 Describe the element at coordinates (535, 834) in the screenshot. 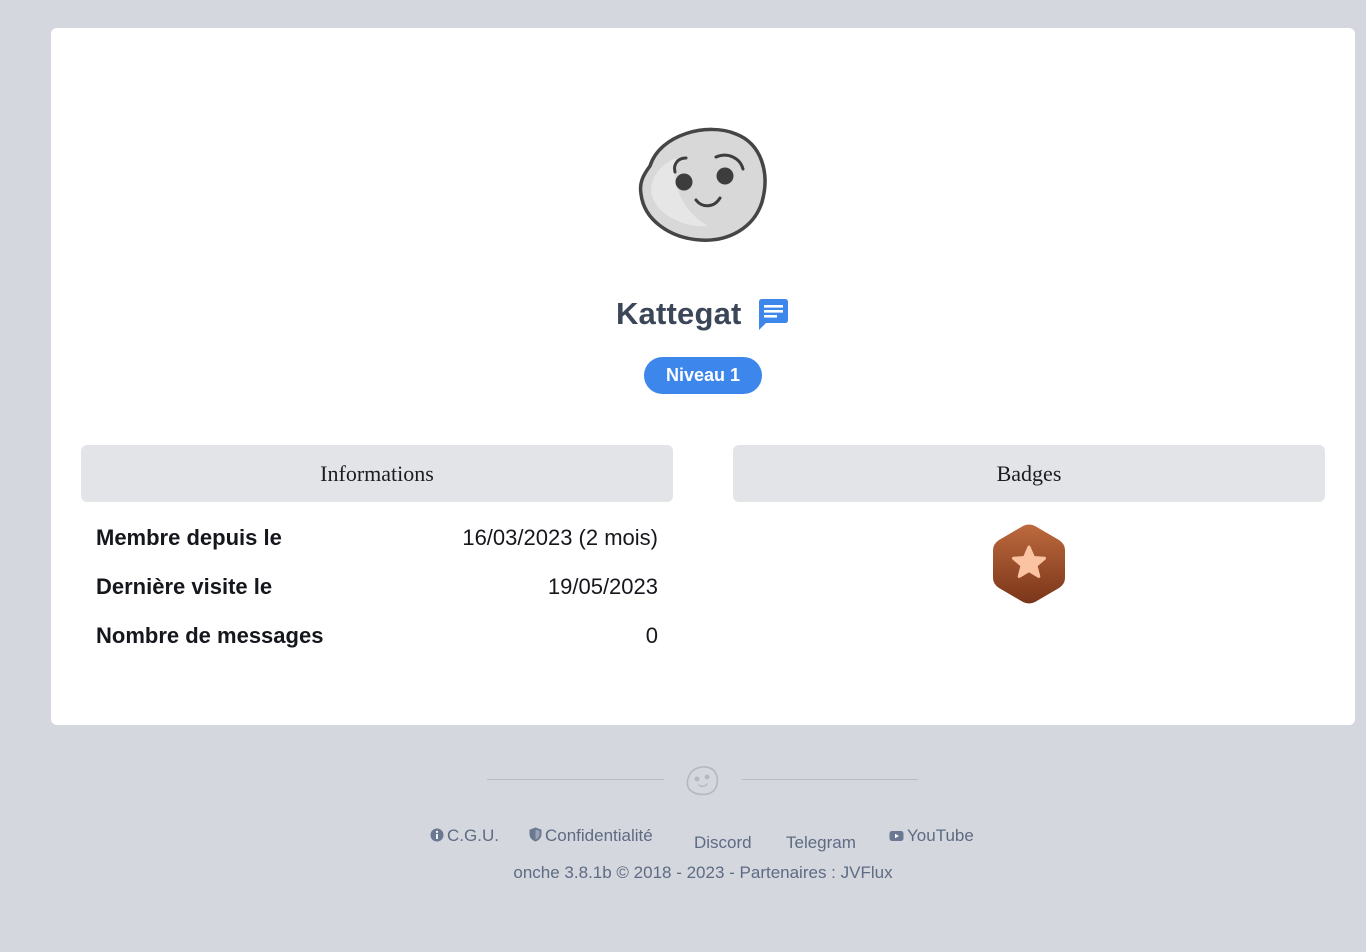

I see `shield-icon` at that location.